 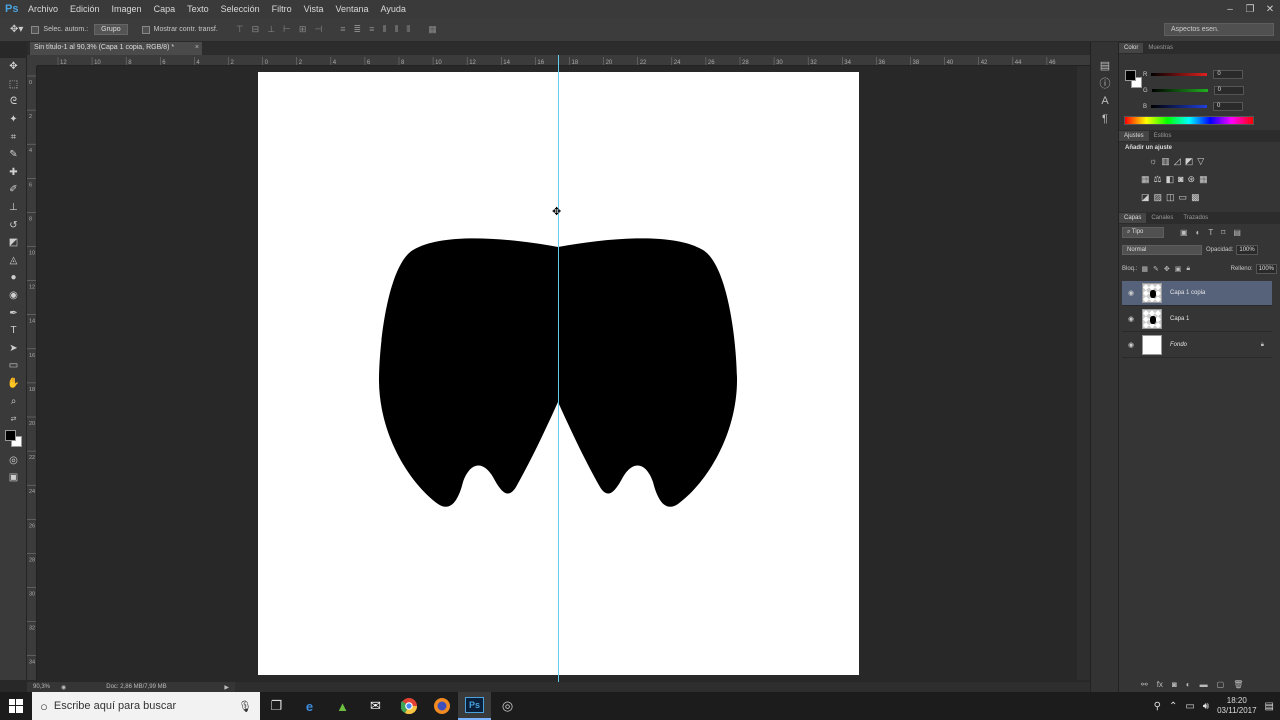 I want to click on layer-row-capa-1-copia: ◉ Capa 1 copia, so click(x=1197, y=293).